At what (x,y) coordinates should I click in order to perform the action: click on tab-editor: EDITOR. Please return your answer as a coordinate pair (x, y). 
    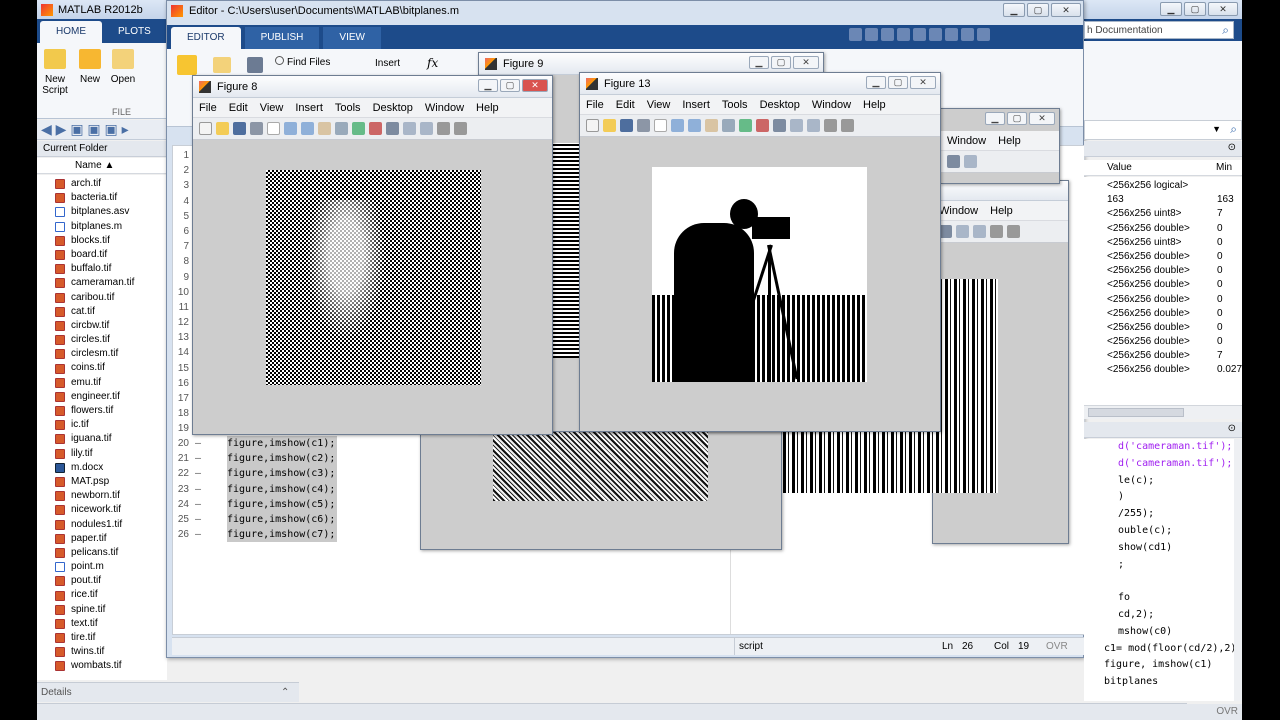
    Looking at the image, I should click on (206, 38).